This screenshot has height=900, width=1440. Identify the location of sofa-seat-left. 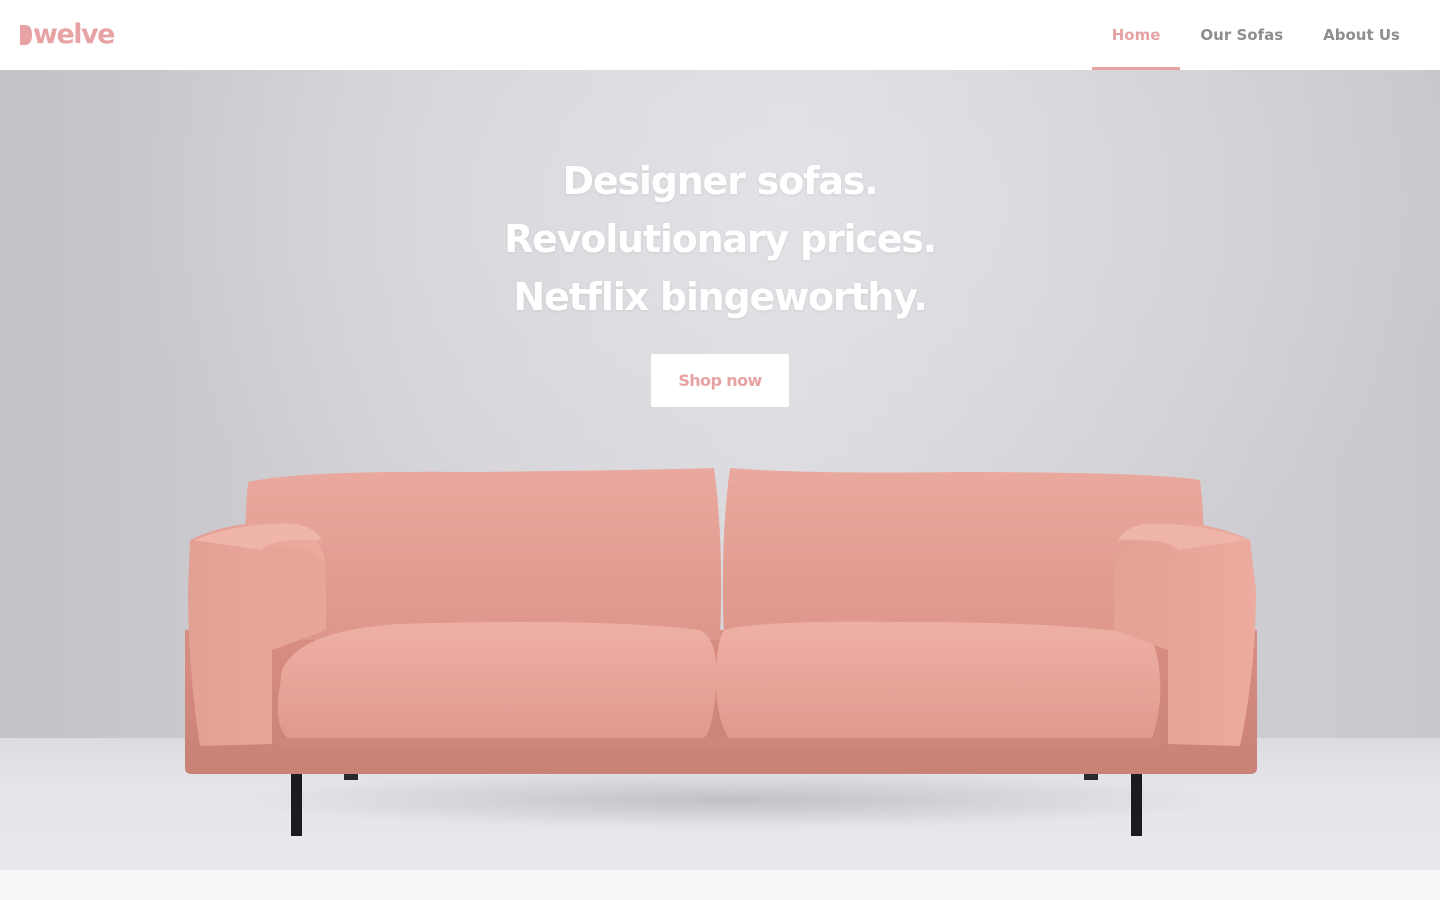
(497, 681).